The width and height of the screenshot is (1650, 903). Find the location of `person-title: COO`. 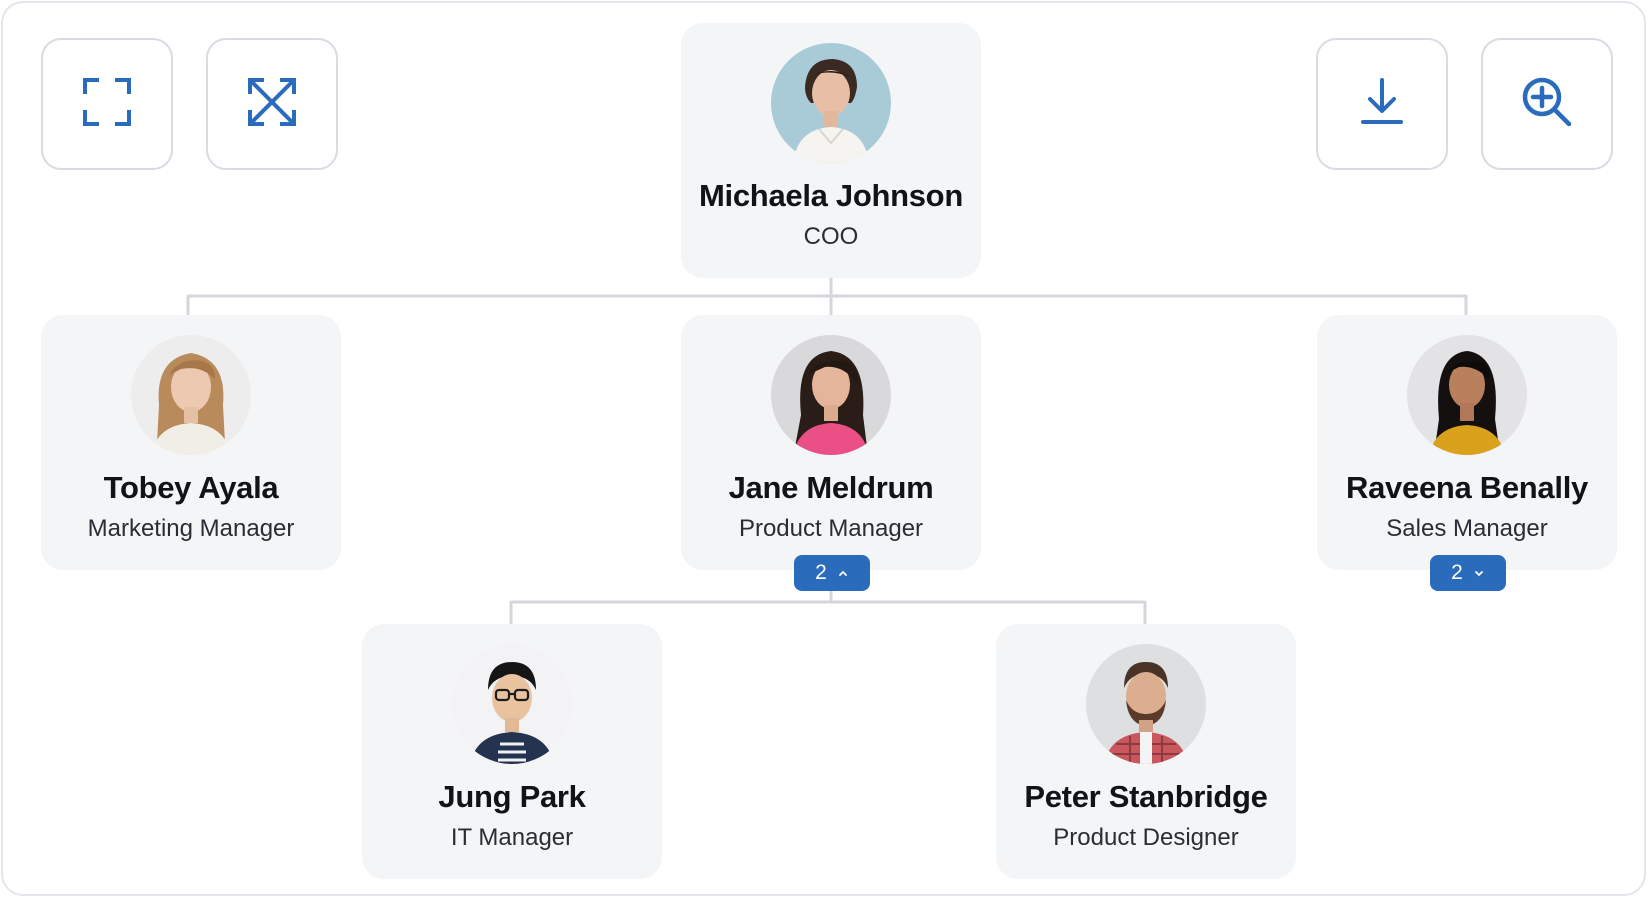

person-title: COO is located at coordinates (831, 236).